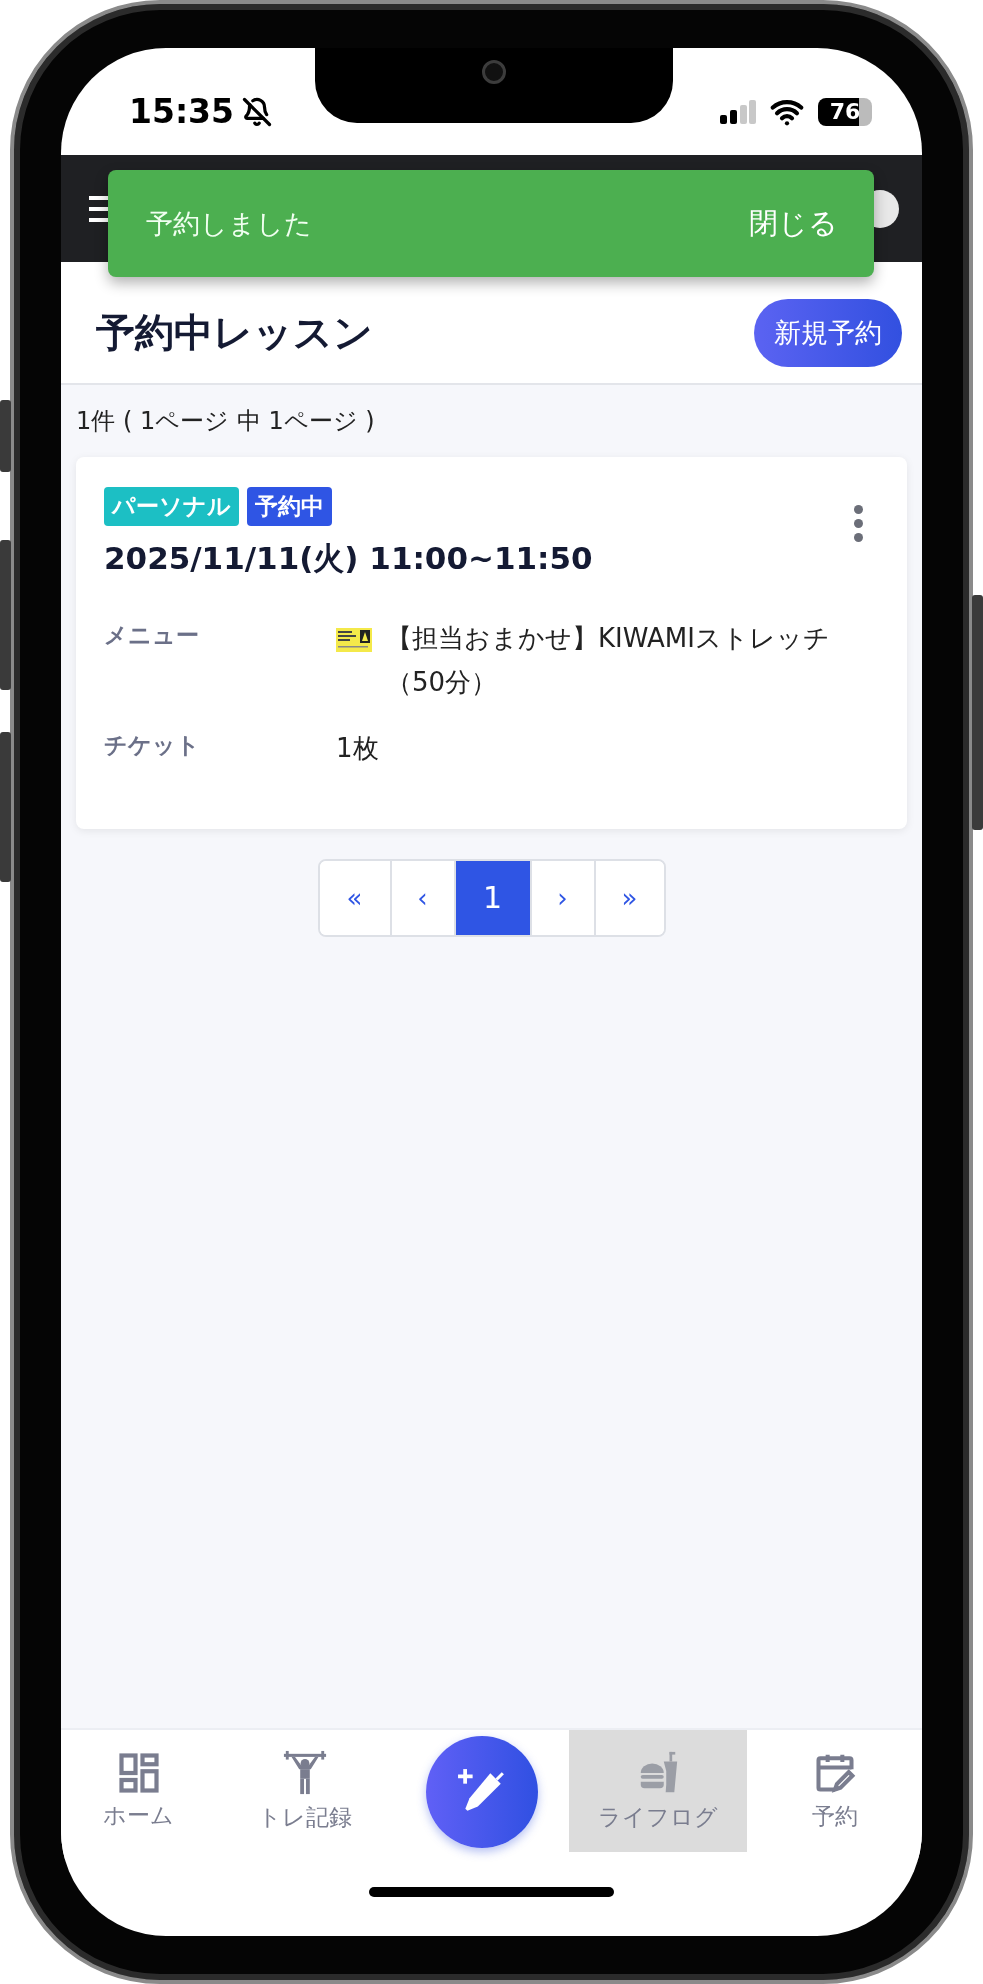 This screenshot has width=983, height=1984. Describe the element at coordinates (152, 635) in the screenshot. I see `field-label: メニュー` at that location.